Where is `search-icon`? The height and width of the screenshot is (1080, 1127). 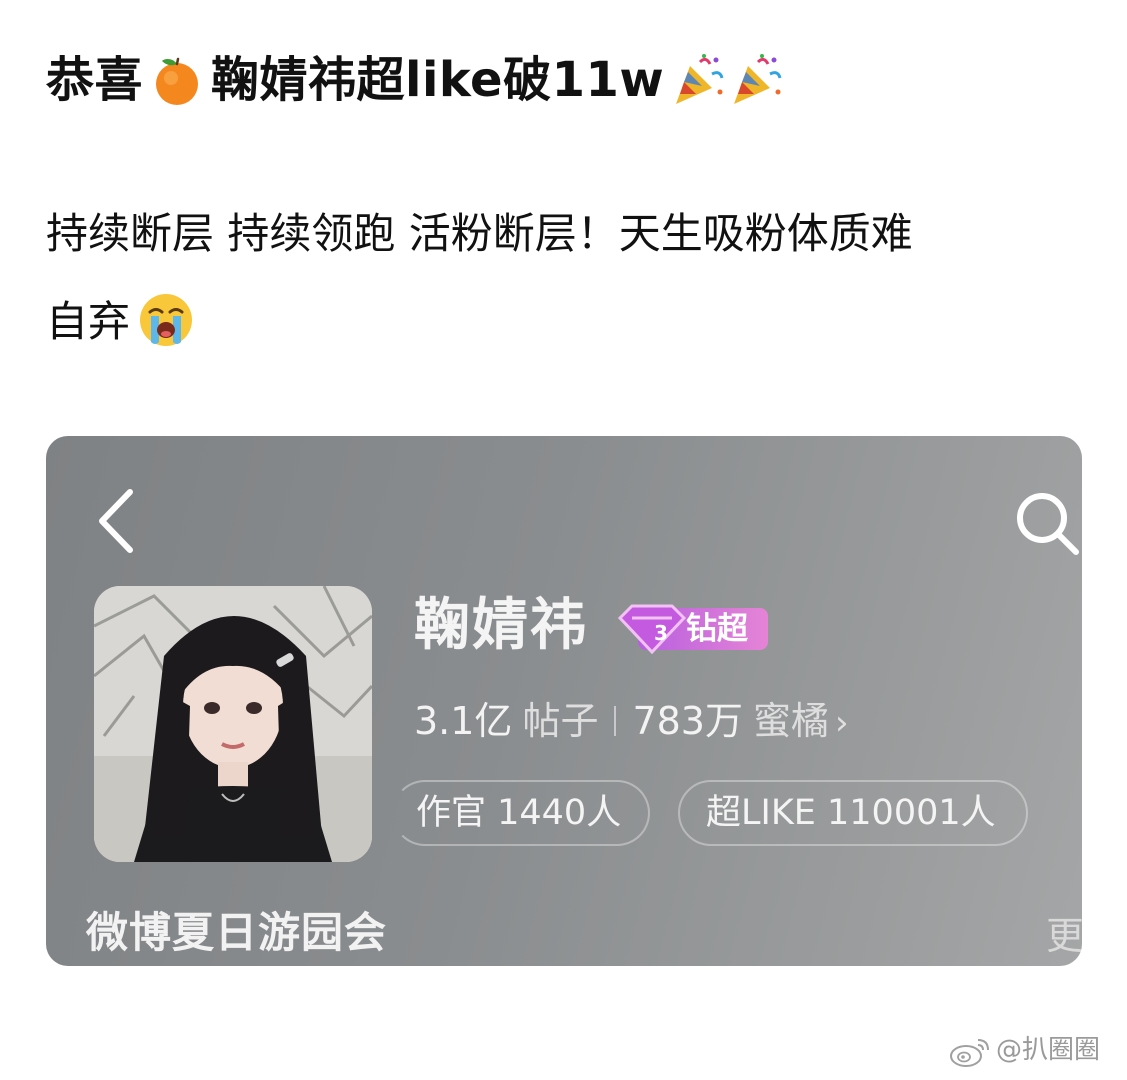 search-icon is located at coordinates (1047, 523).